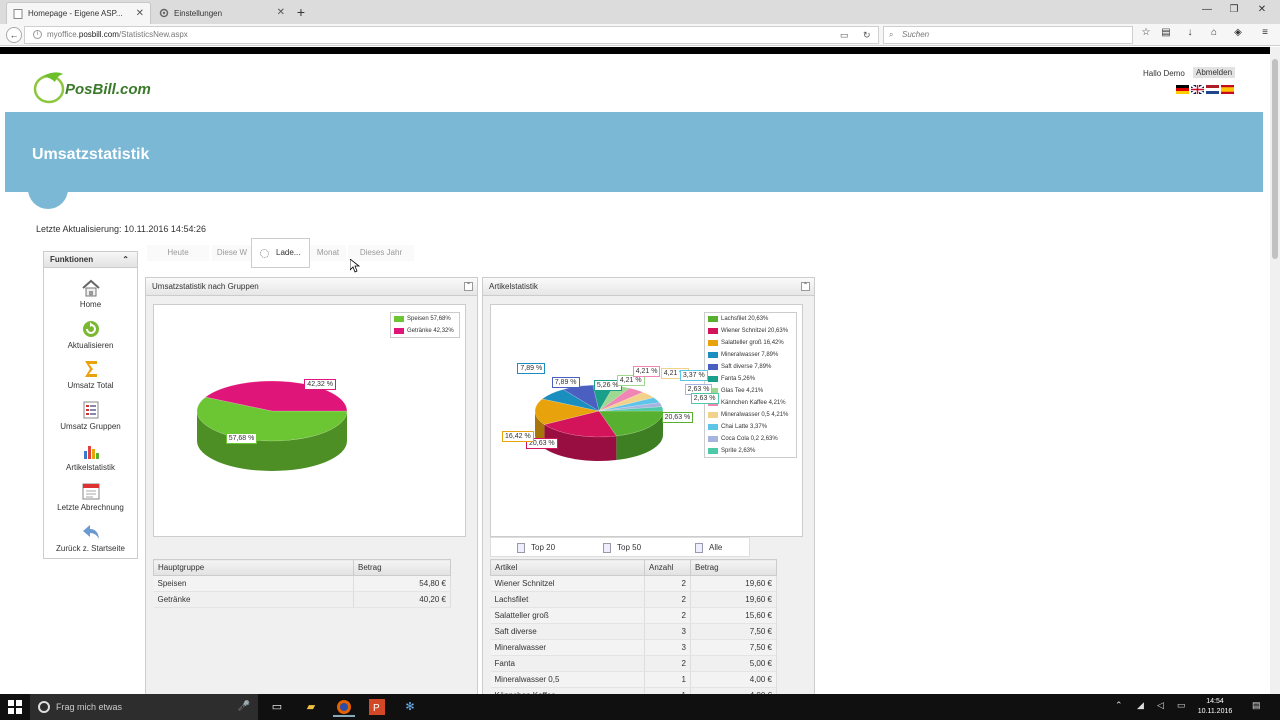 This screenshot has height=722, width=1280. I want to click on period-week-button: Diese W, so click(232, 253).